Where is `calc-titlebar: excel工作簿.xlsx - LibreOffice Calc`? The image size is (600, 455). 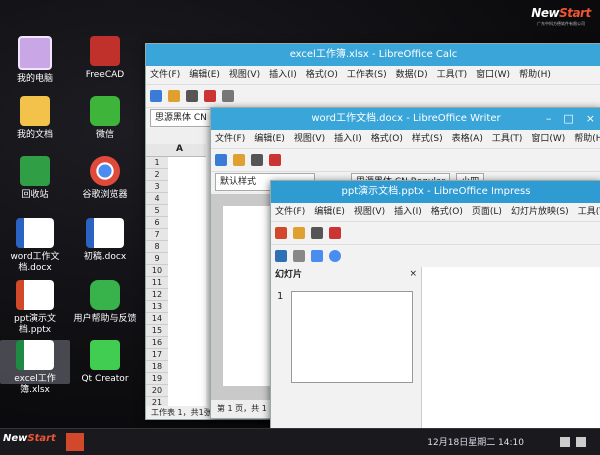 calc-titlebar: excel工作簿.xlsx - LibreOffice Calc is located at coordinates (373, 55).